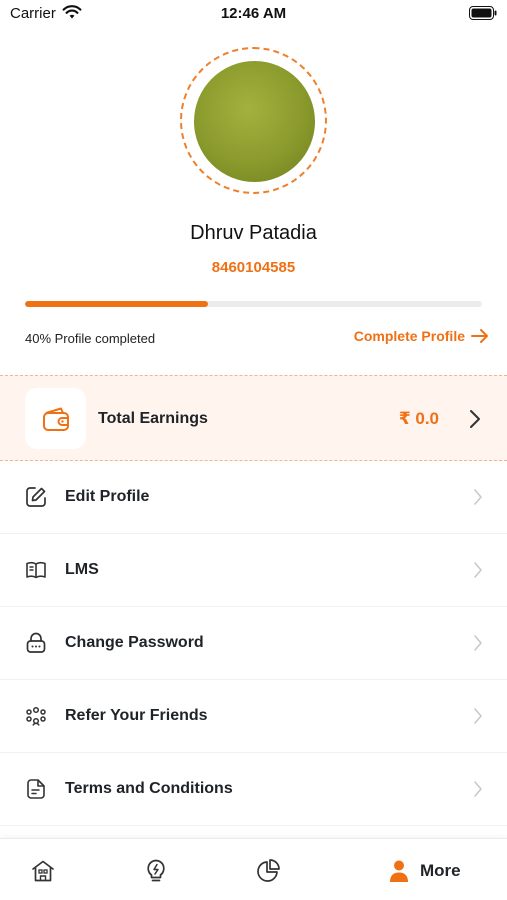 This screenshot has width=507, height=900. I want to click on clock-time: 12:46 AM, so click(253, 13).